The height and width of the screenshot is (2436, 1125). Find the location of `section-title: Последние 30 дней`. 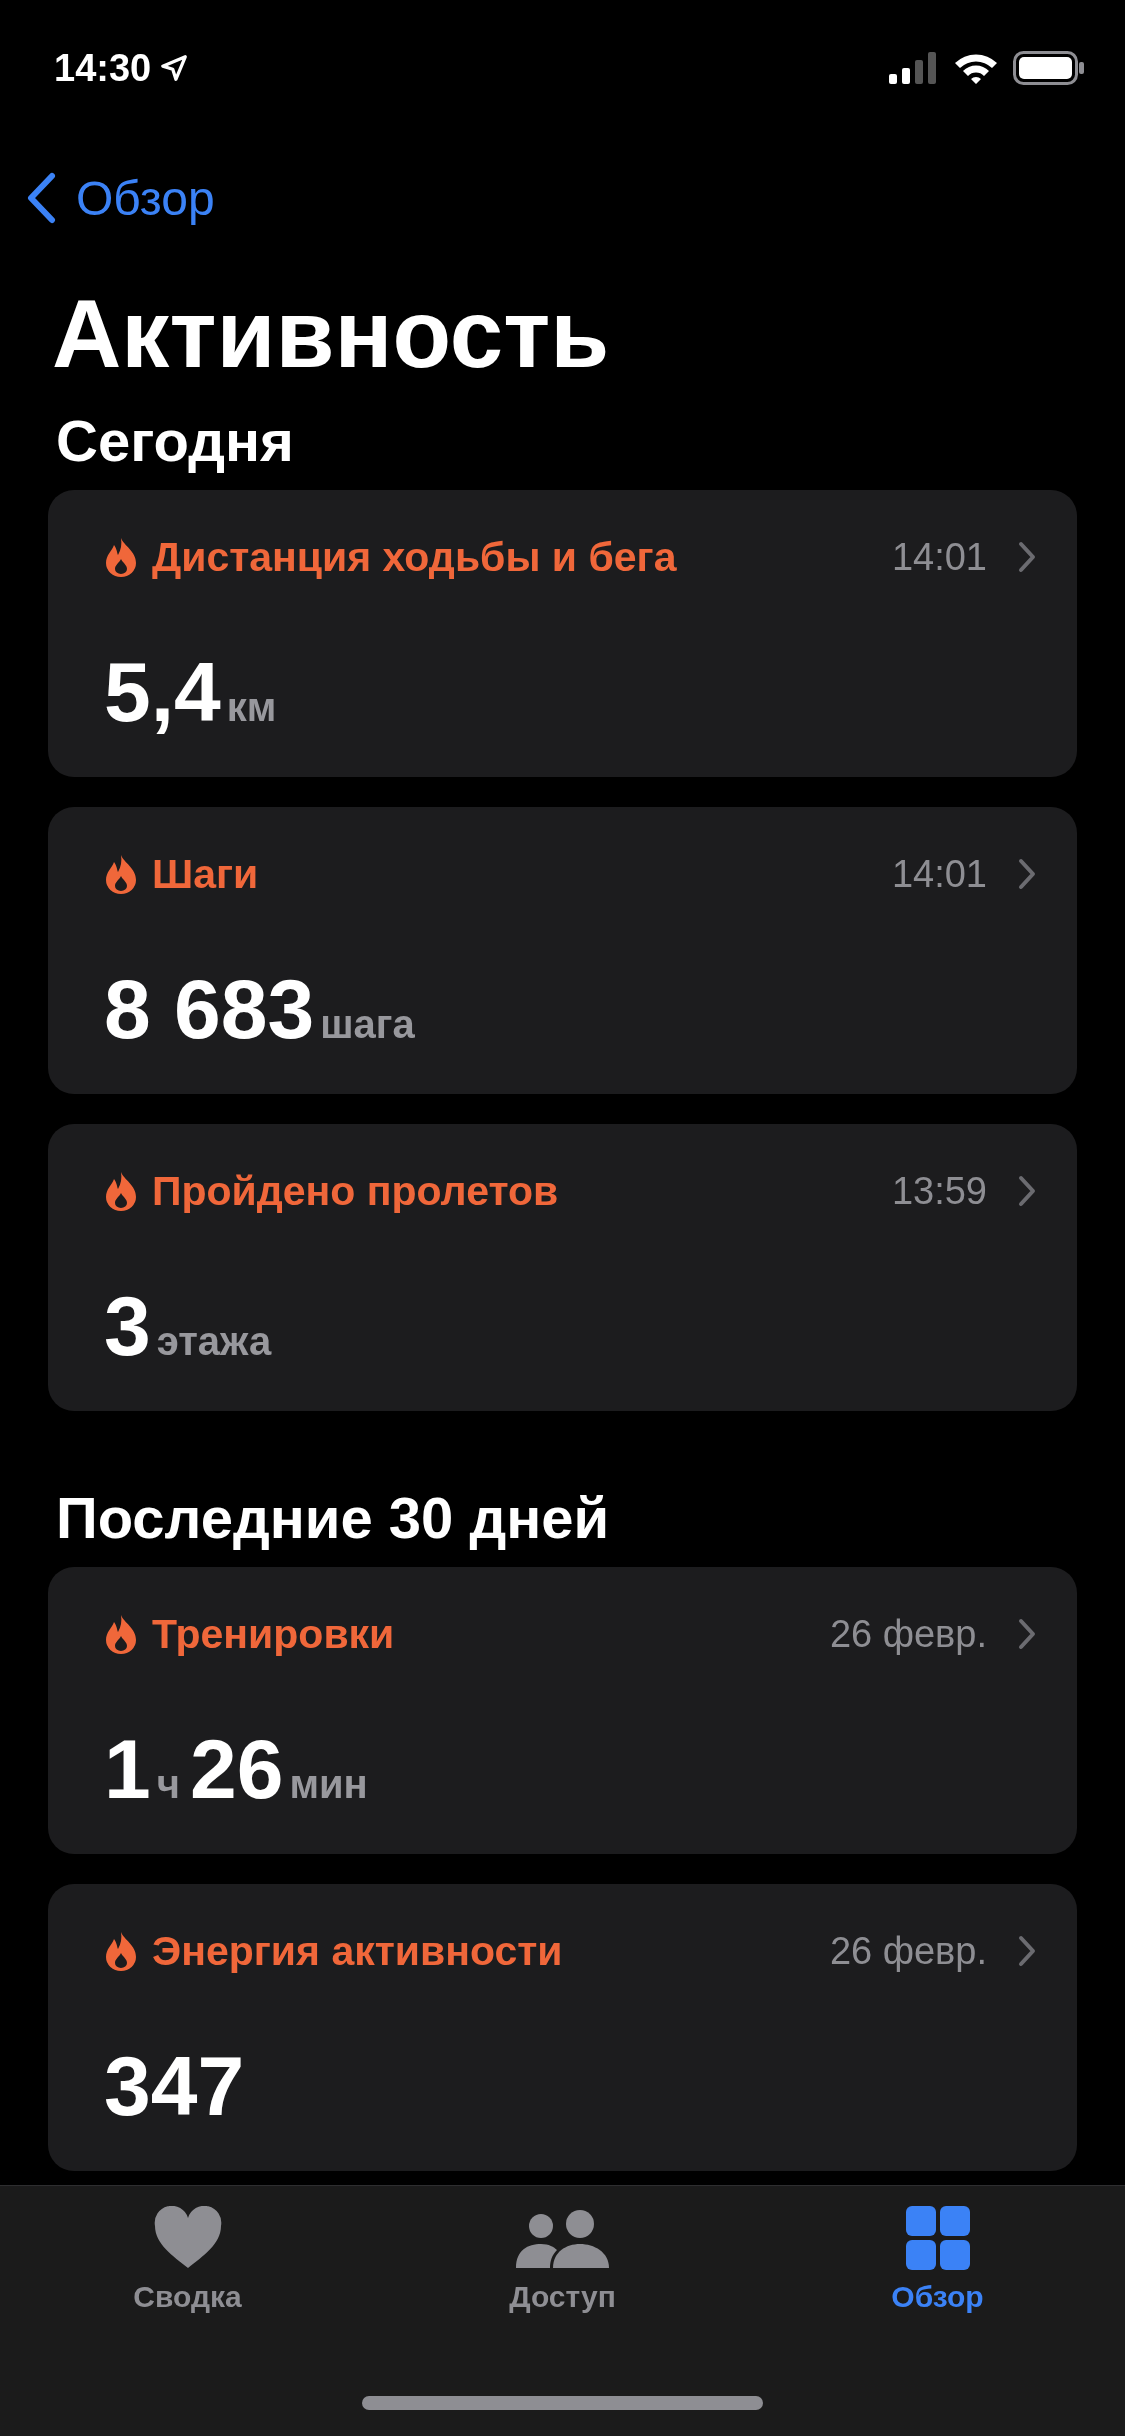

section-title: Последние 30 дней is located at coordinates (333, 1518).